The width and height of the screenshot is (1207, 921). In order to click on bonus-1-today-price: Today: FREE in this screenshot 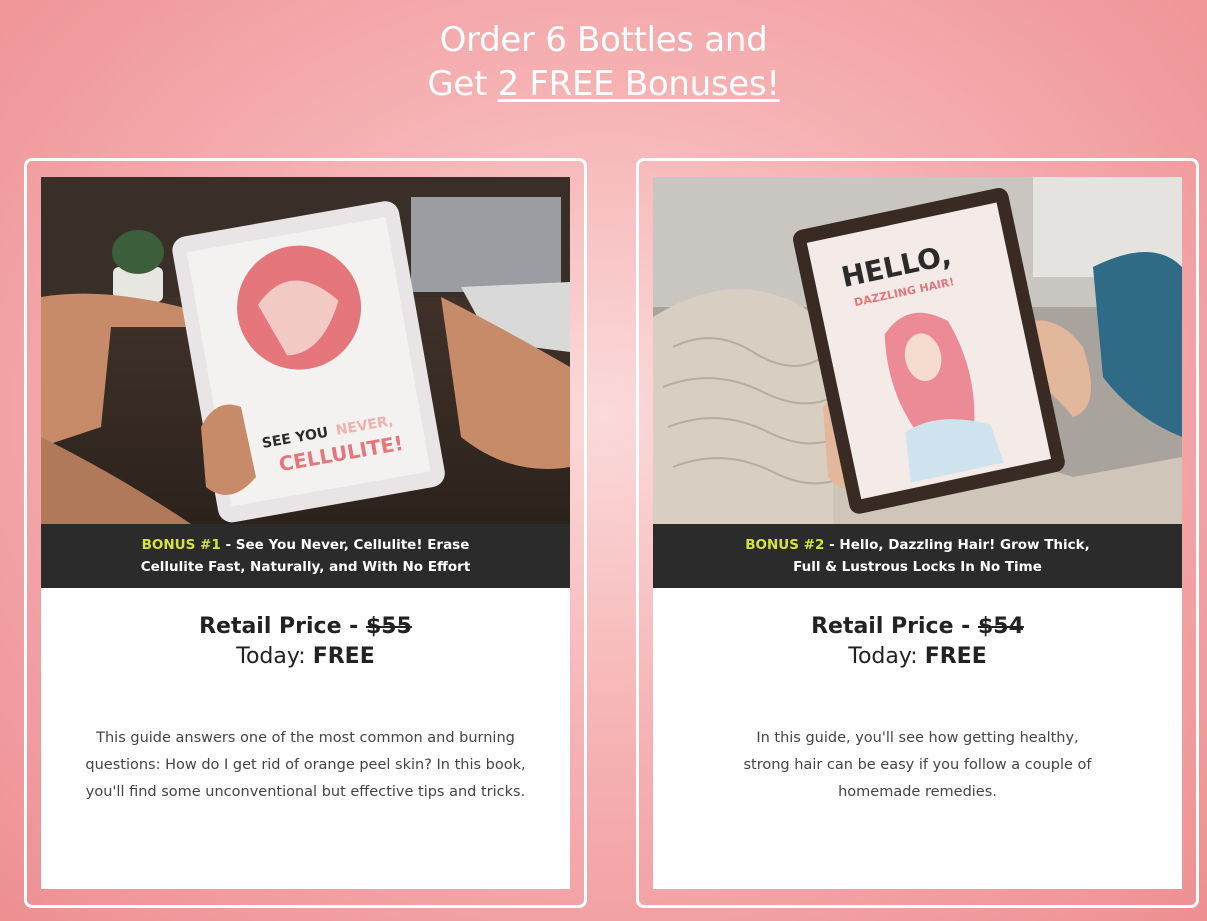, I will do `click(305, 657)`.